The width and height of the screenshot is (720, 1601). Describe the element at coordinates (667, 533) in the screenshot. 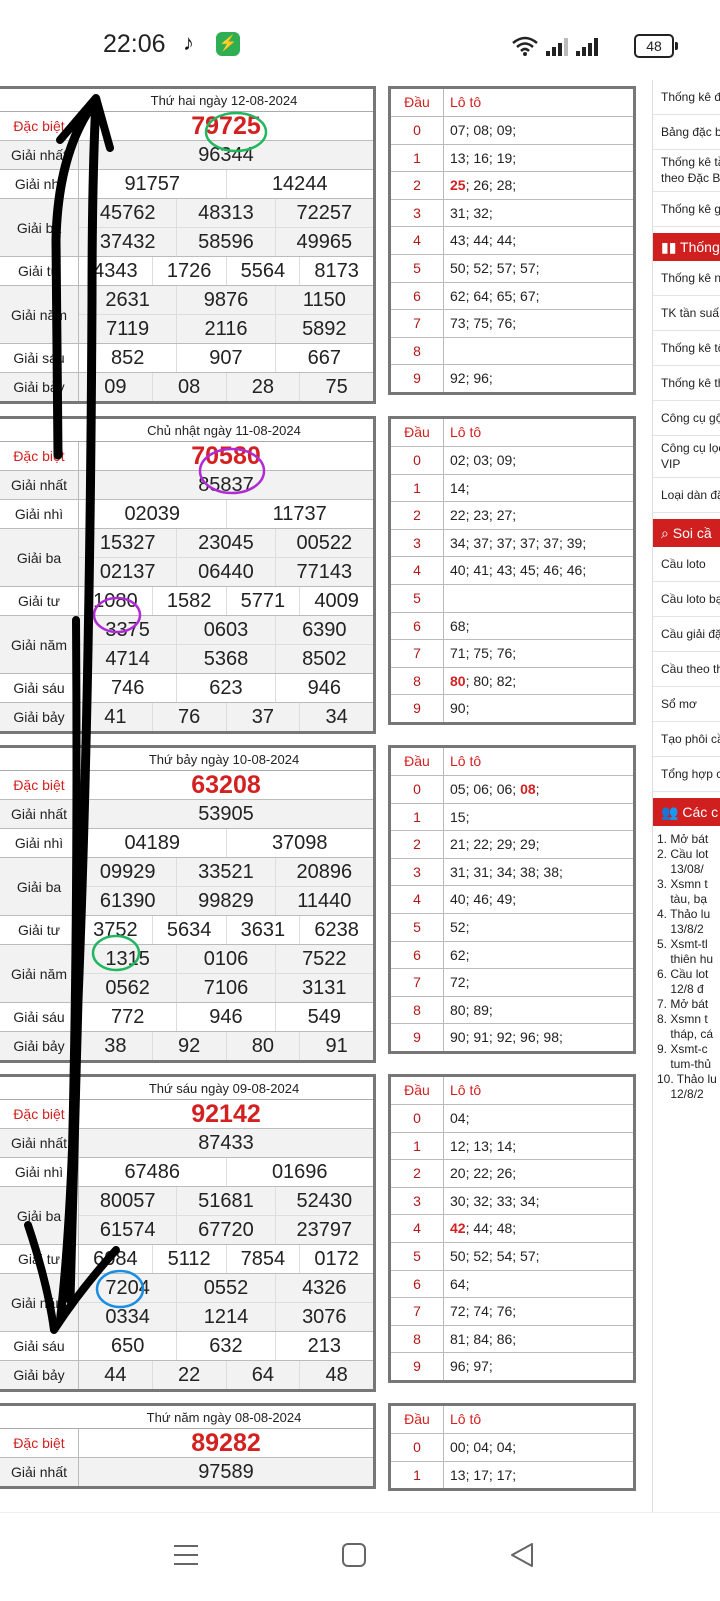

I see `search-icon: ⌕` at that location.